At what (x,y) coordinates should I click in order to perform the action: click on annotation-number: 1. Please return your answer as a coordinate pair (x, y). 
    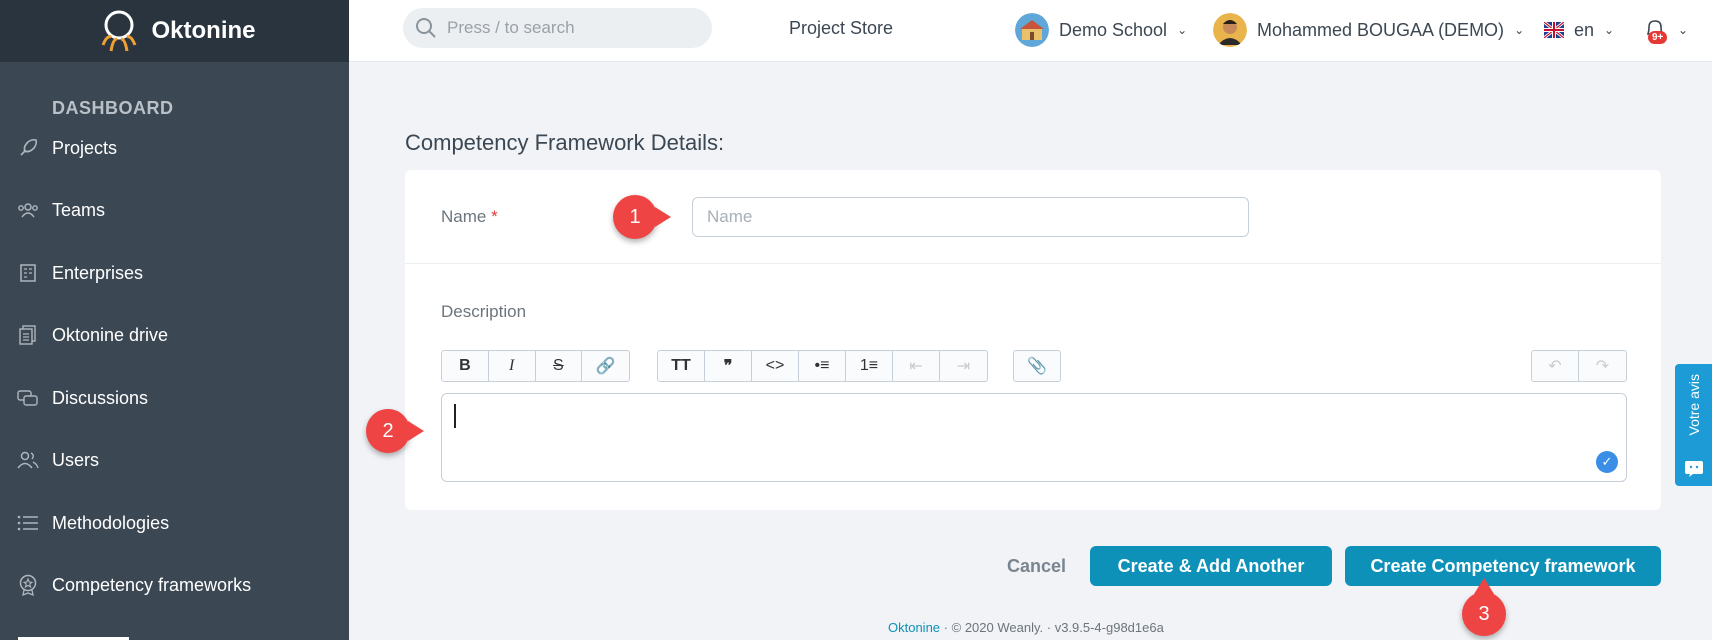
    Looking at the image, I should click on (635, 216).